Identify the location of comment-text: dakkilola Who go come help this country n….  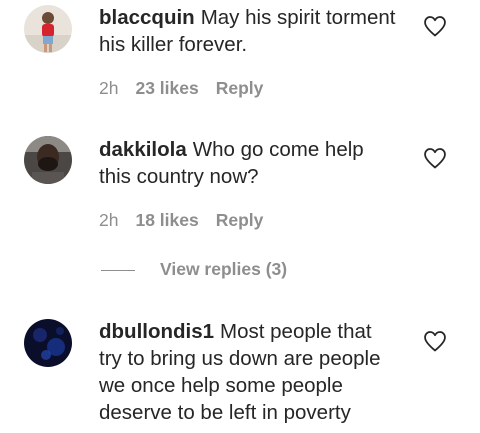
(249, 163).